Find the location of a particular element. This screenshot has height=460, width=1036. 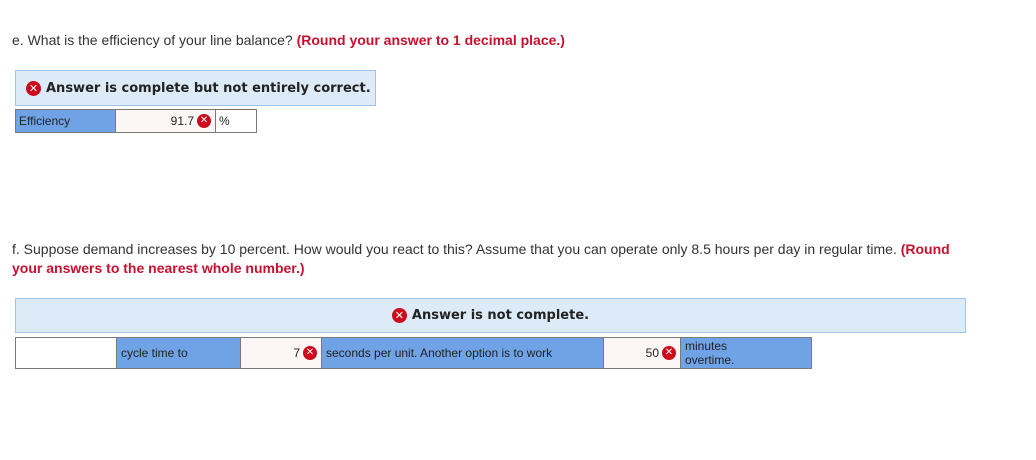

answer-f-banner-text: Answer is not complete. is located at coordinates (500, 315).